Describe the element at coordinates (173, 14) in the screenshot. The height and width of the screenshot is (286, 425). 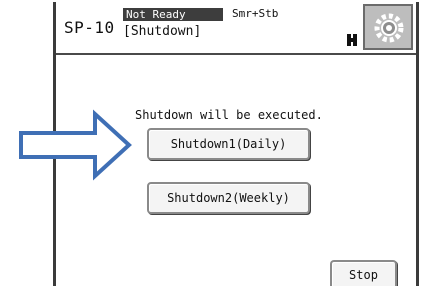
I see `status-badge: Not Ready` at that location.